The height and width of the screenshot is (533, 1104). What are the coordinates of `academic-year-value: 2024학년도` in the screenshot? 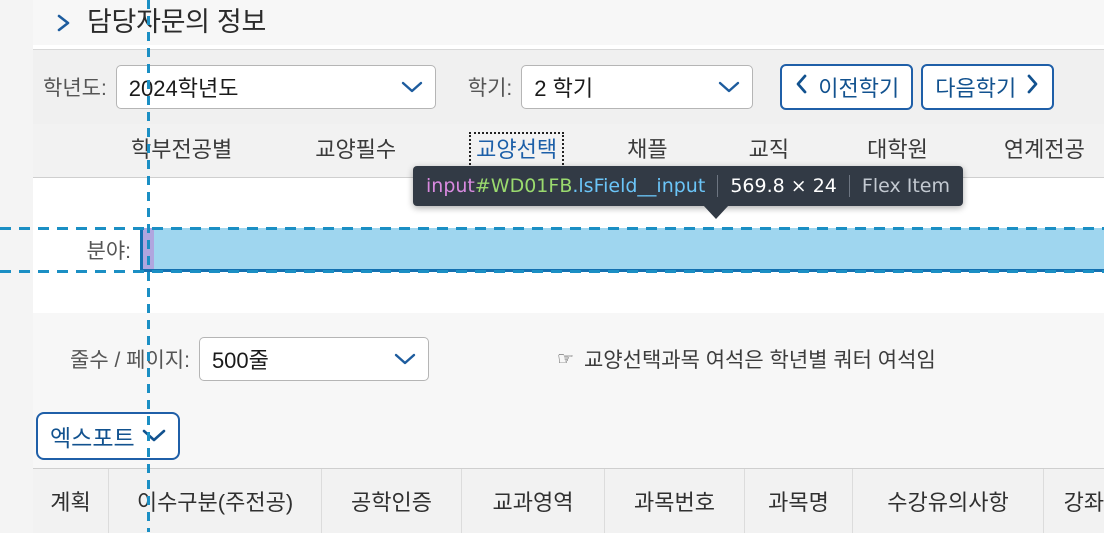 It's located at (183, 88).